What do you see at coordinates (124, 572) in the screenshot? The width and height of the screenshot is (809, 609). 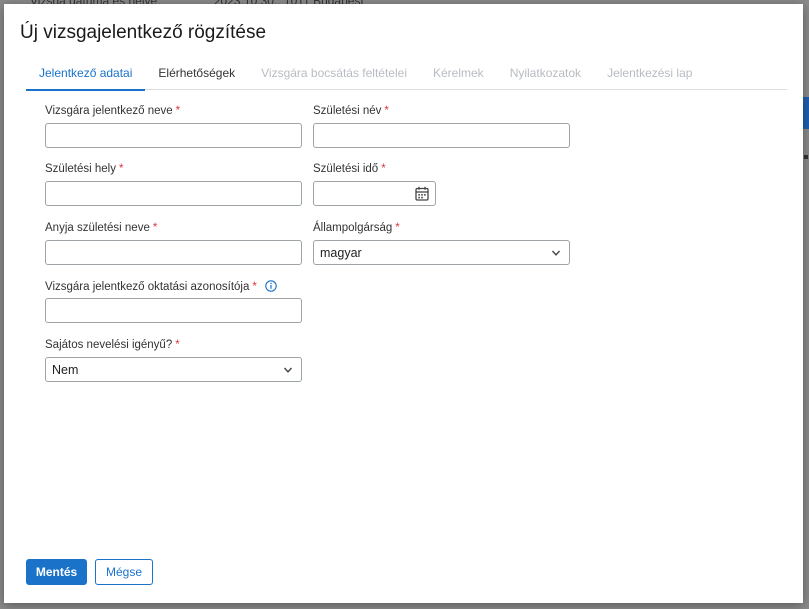 I see `cancel-button: Mégse` at bounding box center [124, 572].